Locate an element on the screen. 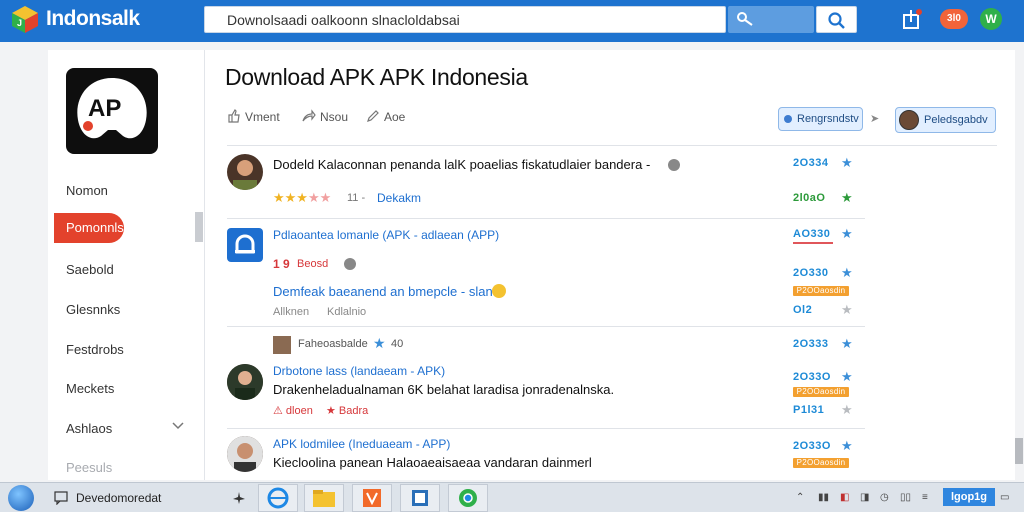 The height and width of the screenshot is (512, 1024). taskbar-chrome is located at coordinates (468, 498).